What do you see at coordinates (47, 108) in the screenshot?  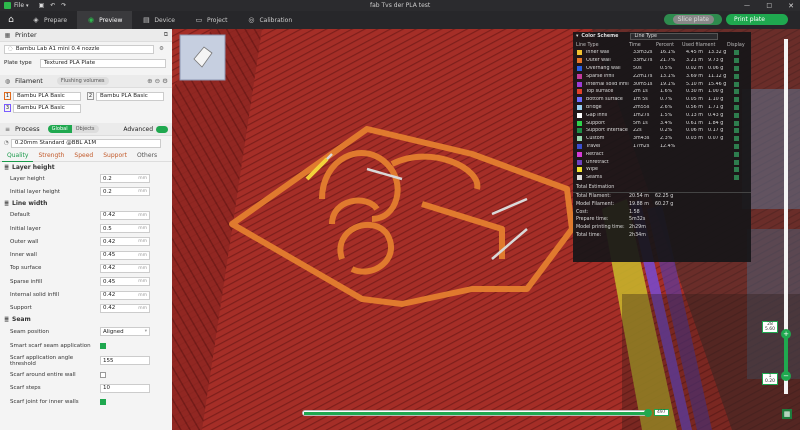 I see `filament-slot-3: Bambu PLA Basic` at bounding box center [47, 108].